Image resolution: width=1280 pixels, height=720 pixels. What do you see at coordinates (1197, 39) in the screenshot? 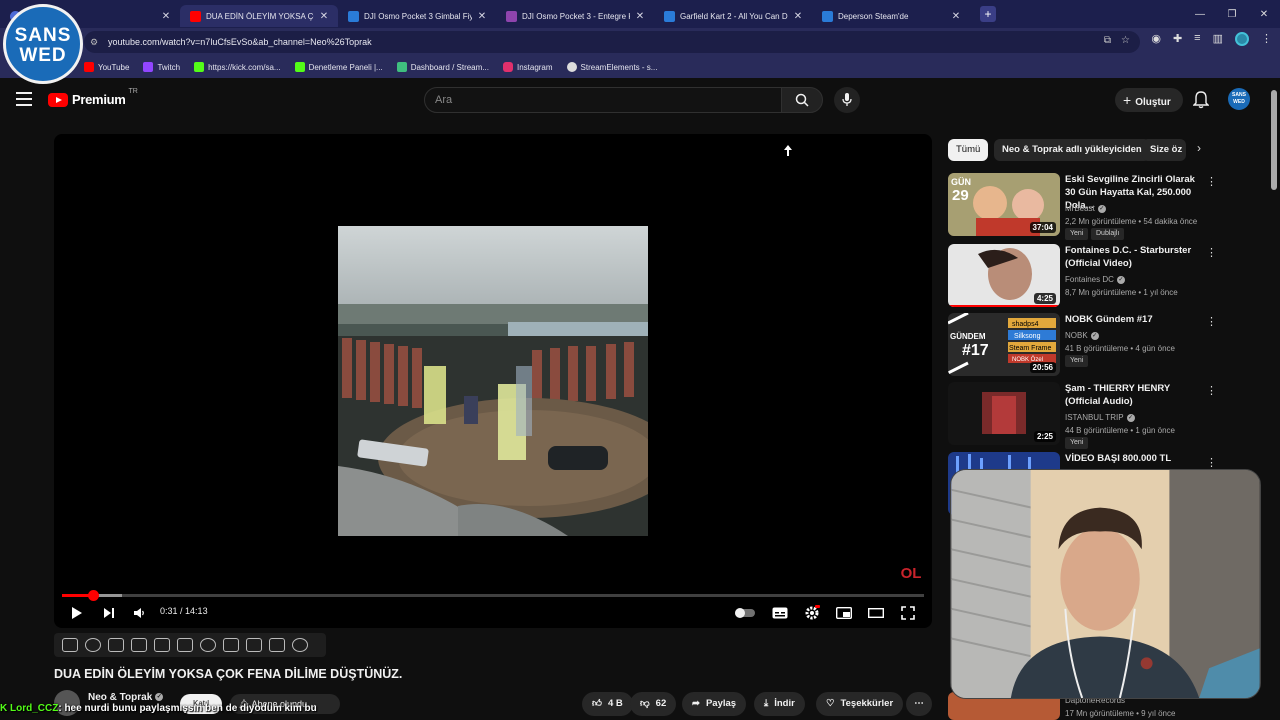
I see `media-icon: ≡` at bounding box center [1197, 39].